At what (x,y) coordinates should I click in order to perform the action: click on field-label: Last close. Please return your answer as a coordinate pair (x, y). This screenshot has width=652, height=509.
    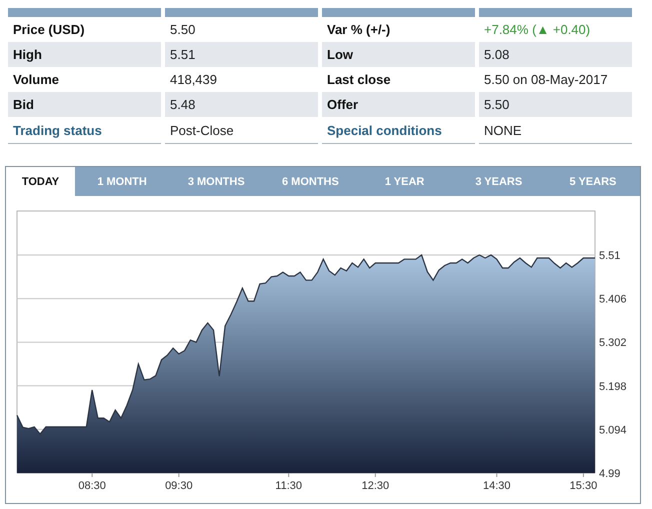
    Looking at the image, I should click on (359, 80).